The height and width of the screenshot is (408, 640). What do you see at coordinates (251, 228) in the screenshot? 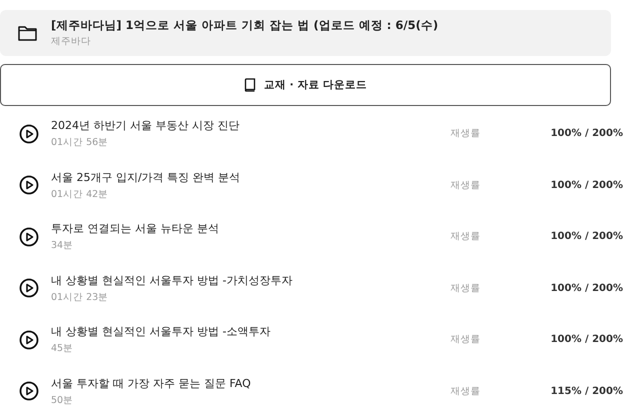
I see `lesson-title: 투자로 연결되는 서울 뉴타운 분석` at bounding box center [251, 228].